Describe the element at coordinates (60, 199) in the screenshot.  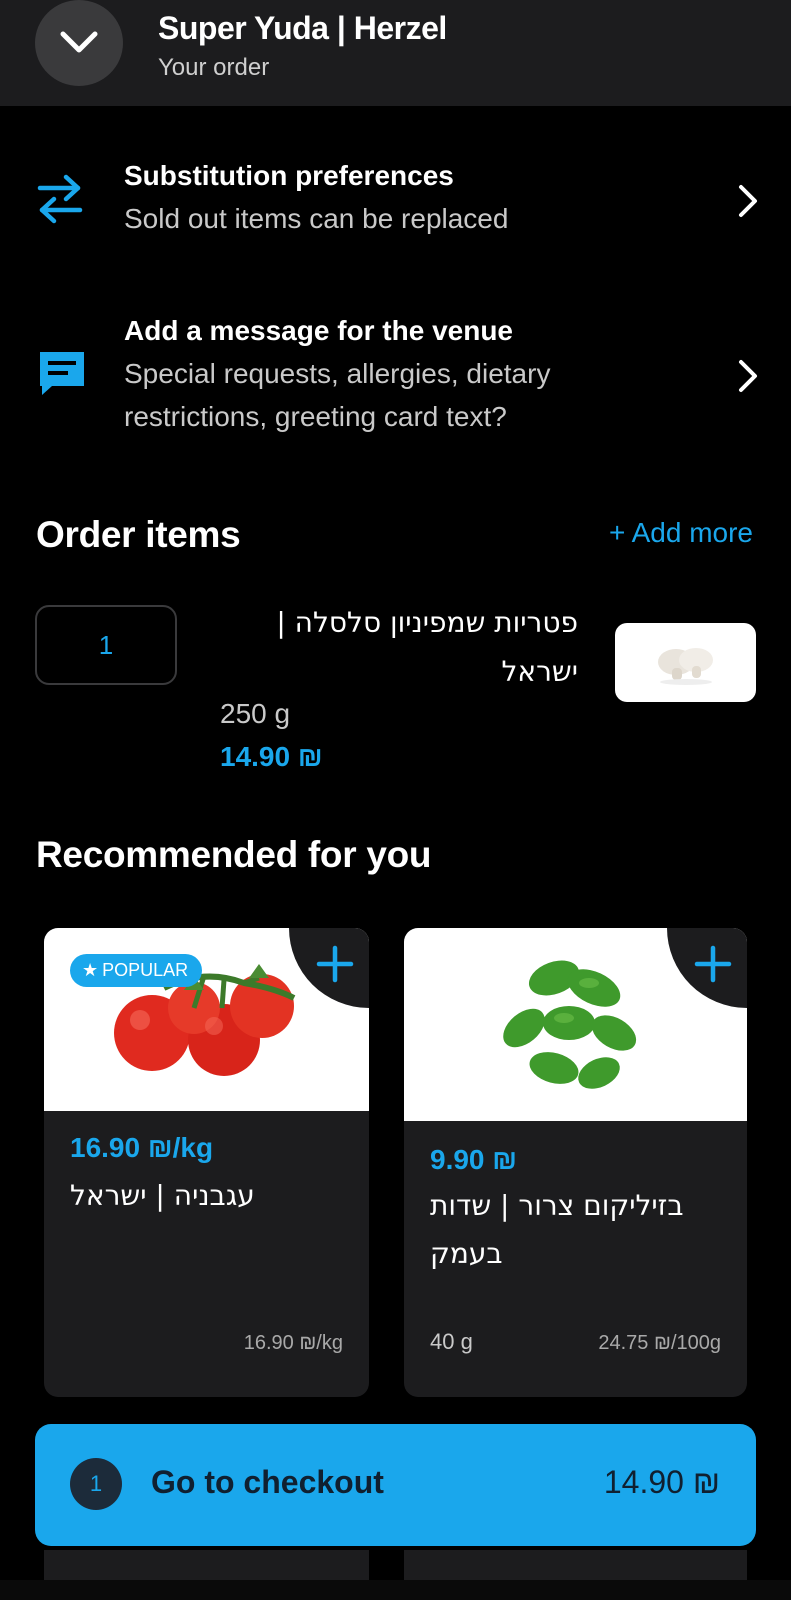
I see `swap-arrows-icon` at that location.